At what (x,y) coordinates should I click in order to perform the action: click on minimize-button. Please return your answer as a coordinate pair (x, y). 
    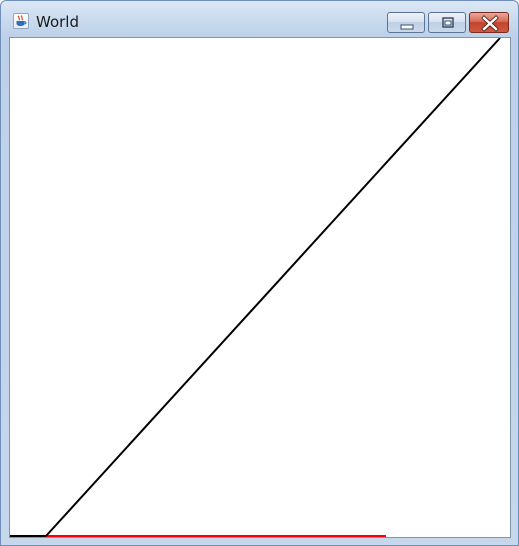
    Looking at the image, I should click on (406, 22).